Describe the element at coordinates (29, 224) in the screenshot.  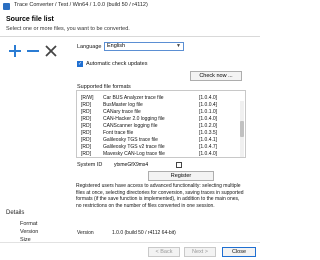
I see `details-format-label: Format` at that location.